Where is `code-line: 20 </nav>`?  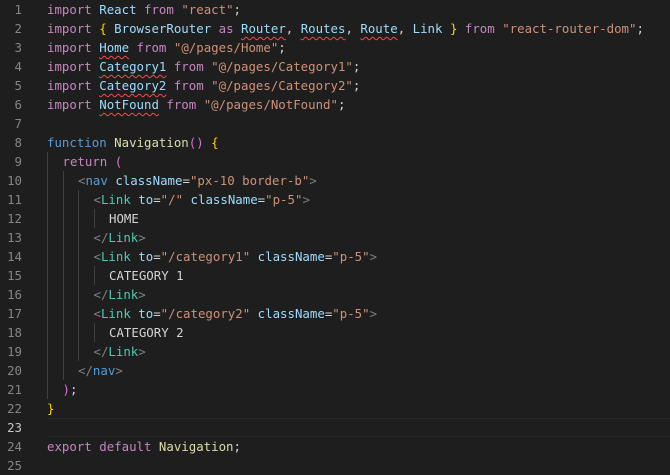
code-line: 20 </nav> is located at coordinates (335, 370).